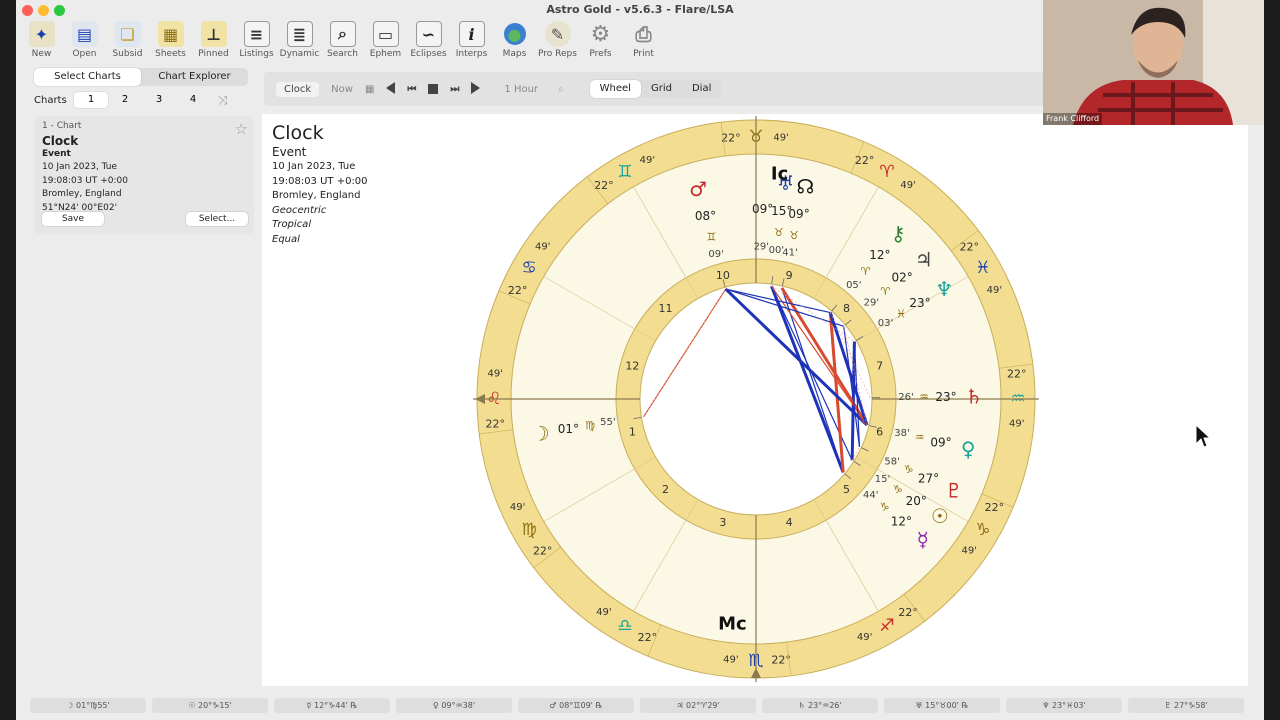  Describe the element at coordinates (476, 89) in the screenshot. I see `play-icon` at that location.